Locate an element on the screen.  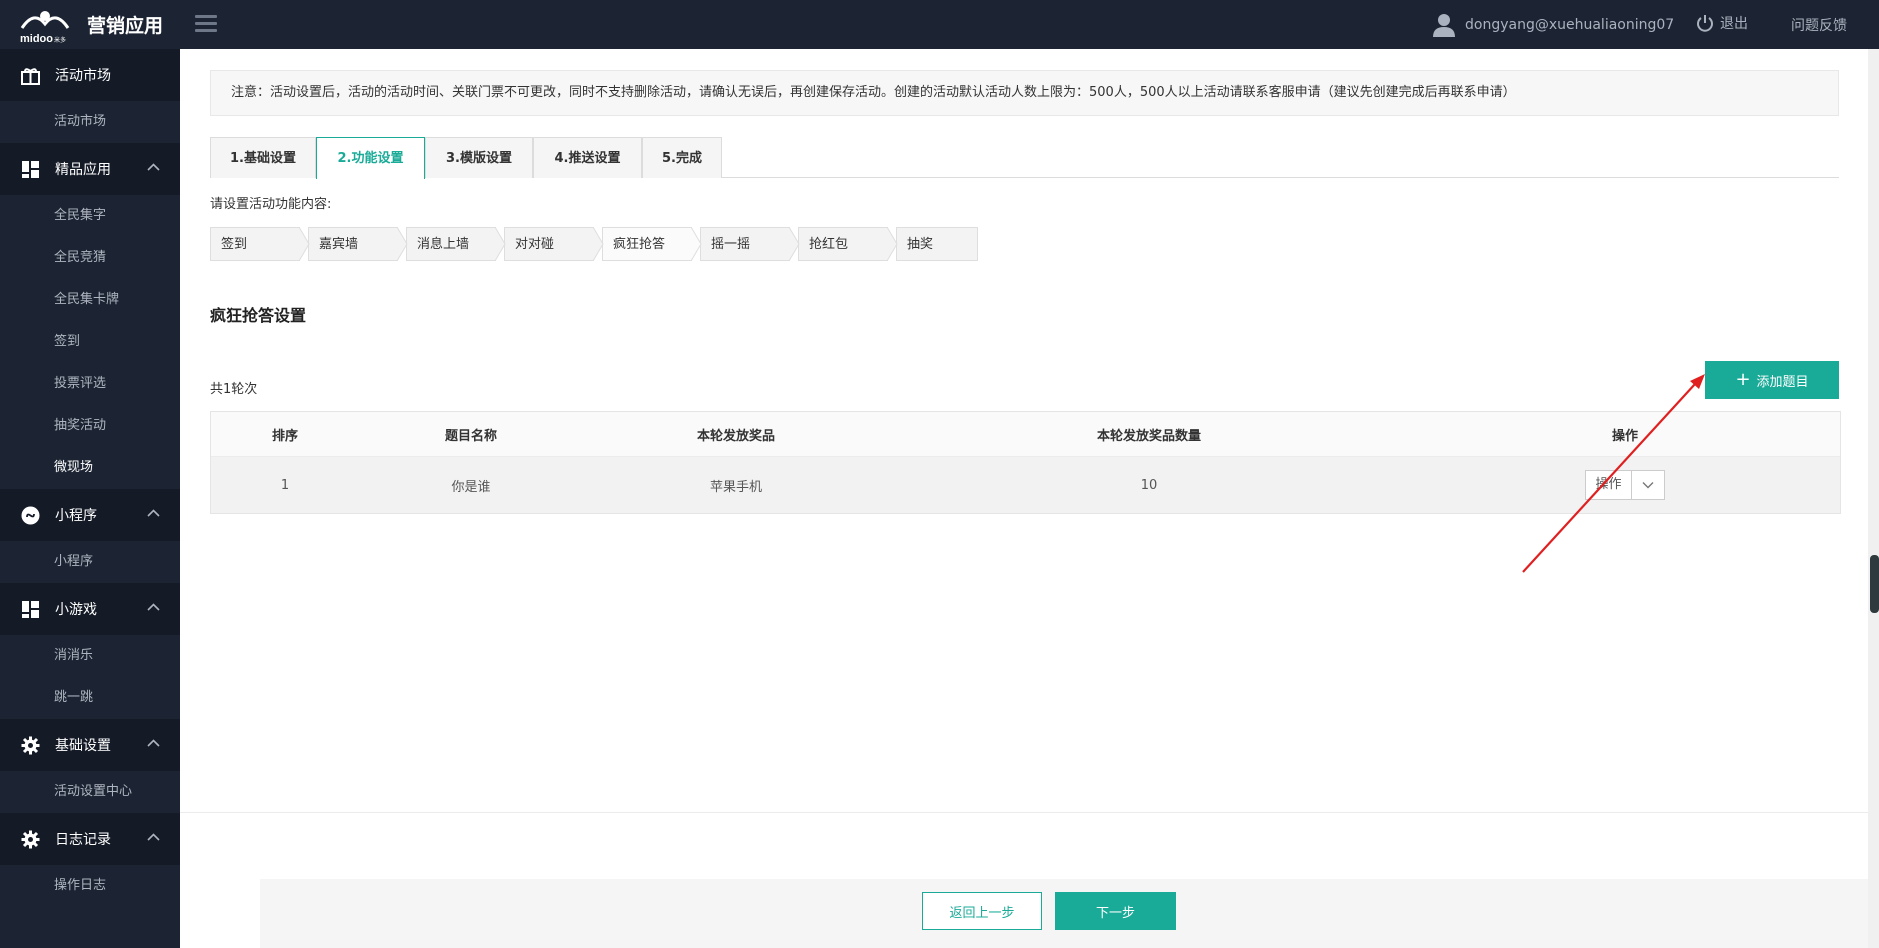
sidebar-item-activity-market: 活动市场 is located at coordinates (90, 122).